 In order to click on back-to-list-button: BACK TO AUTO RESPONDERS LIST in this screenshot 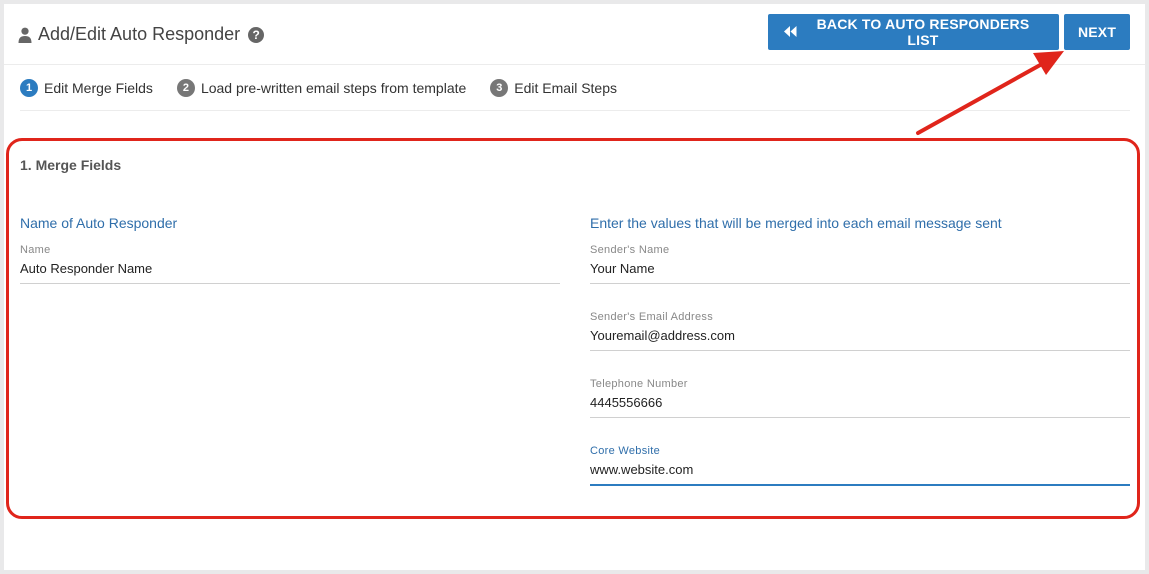, I will do `click(913, 32)`.